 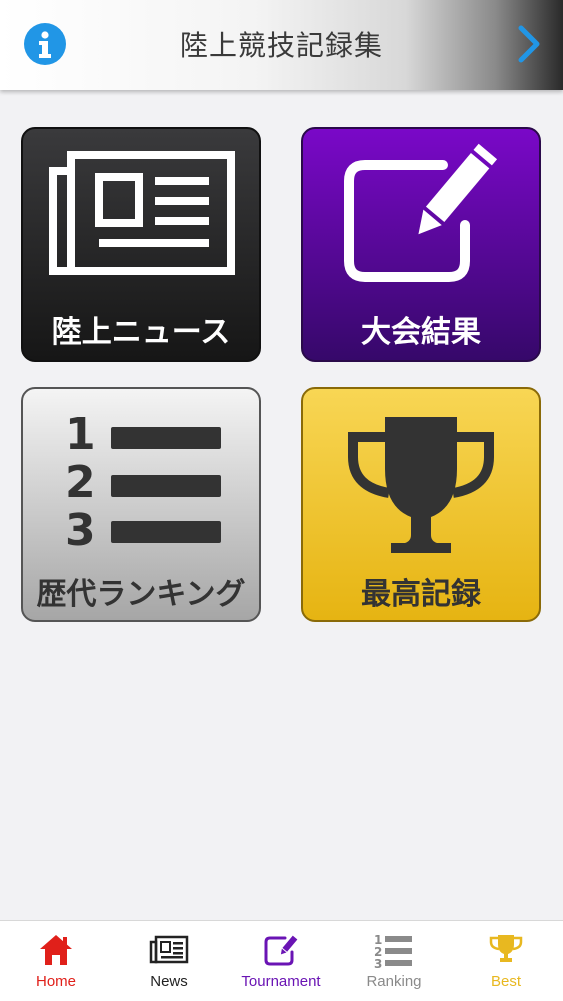 What do you see at coordinates (80, 482) in the screenshot?
I see `svg-text: 2` at bounding box center [80, 482].